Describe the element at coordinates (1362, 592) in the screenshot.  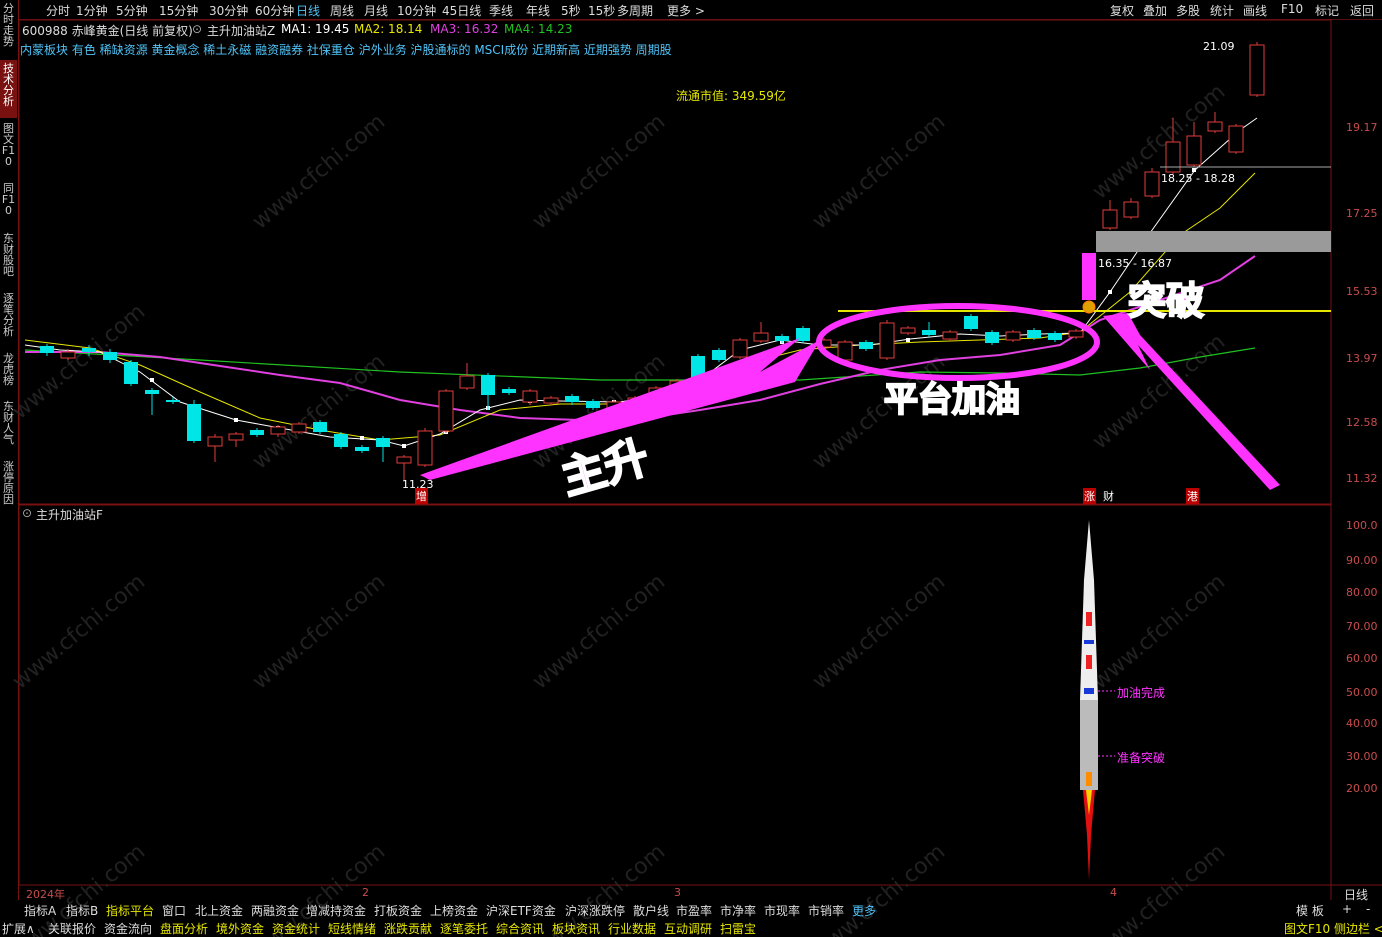
I see `lower-tick: 80.00` at that location.